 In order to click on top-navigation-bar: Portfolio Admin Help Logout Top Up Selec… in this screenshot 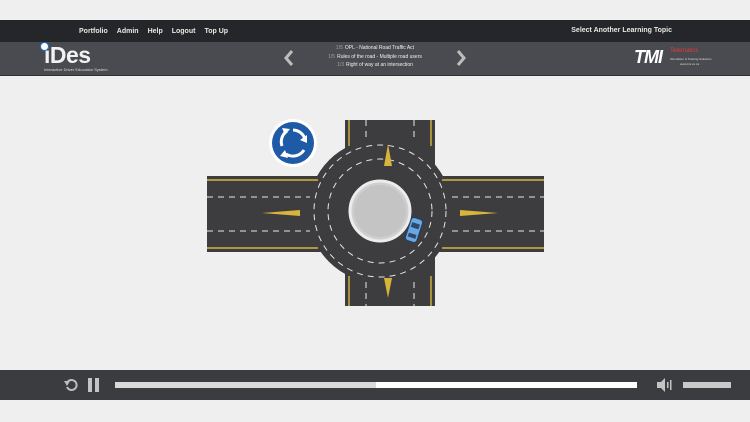, I will do `click(375, 31)`.